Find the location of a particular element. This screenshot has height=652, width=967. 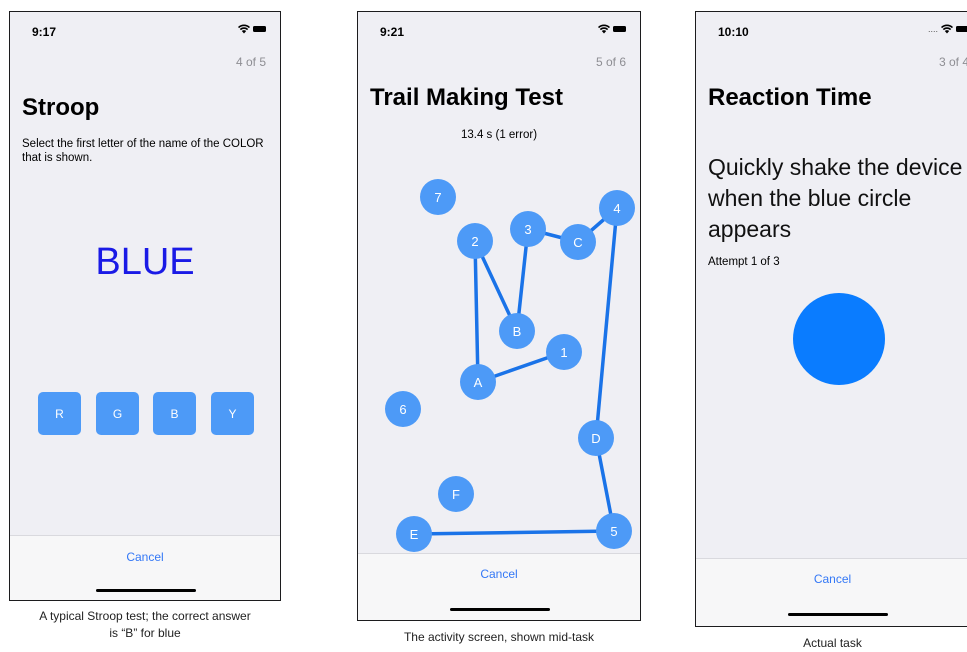

caption-reaction: Actual task is located at coordinates (832, 643).